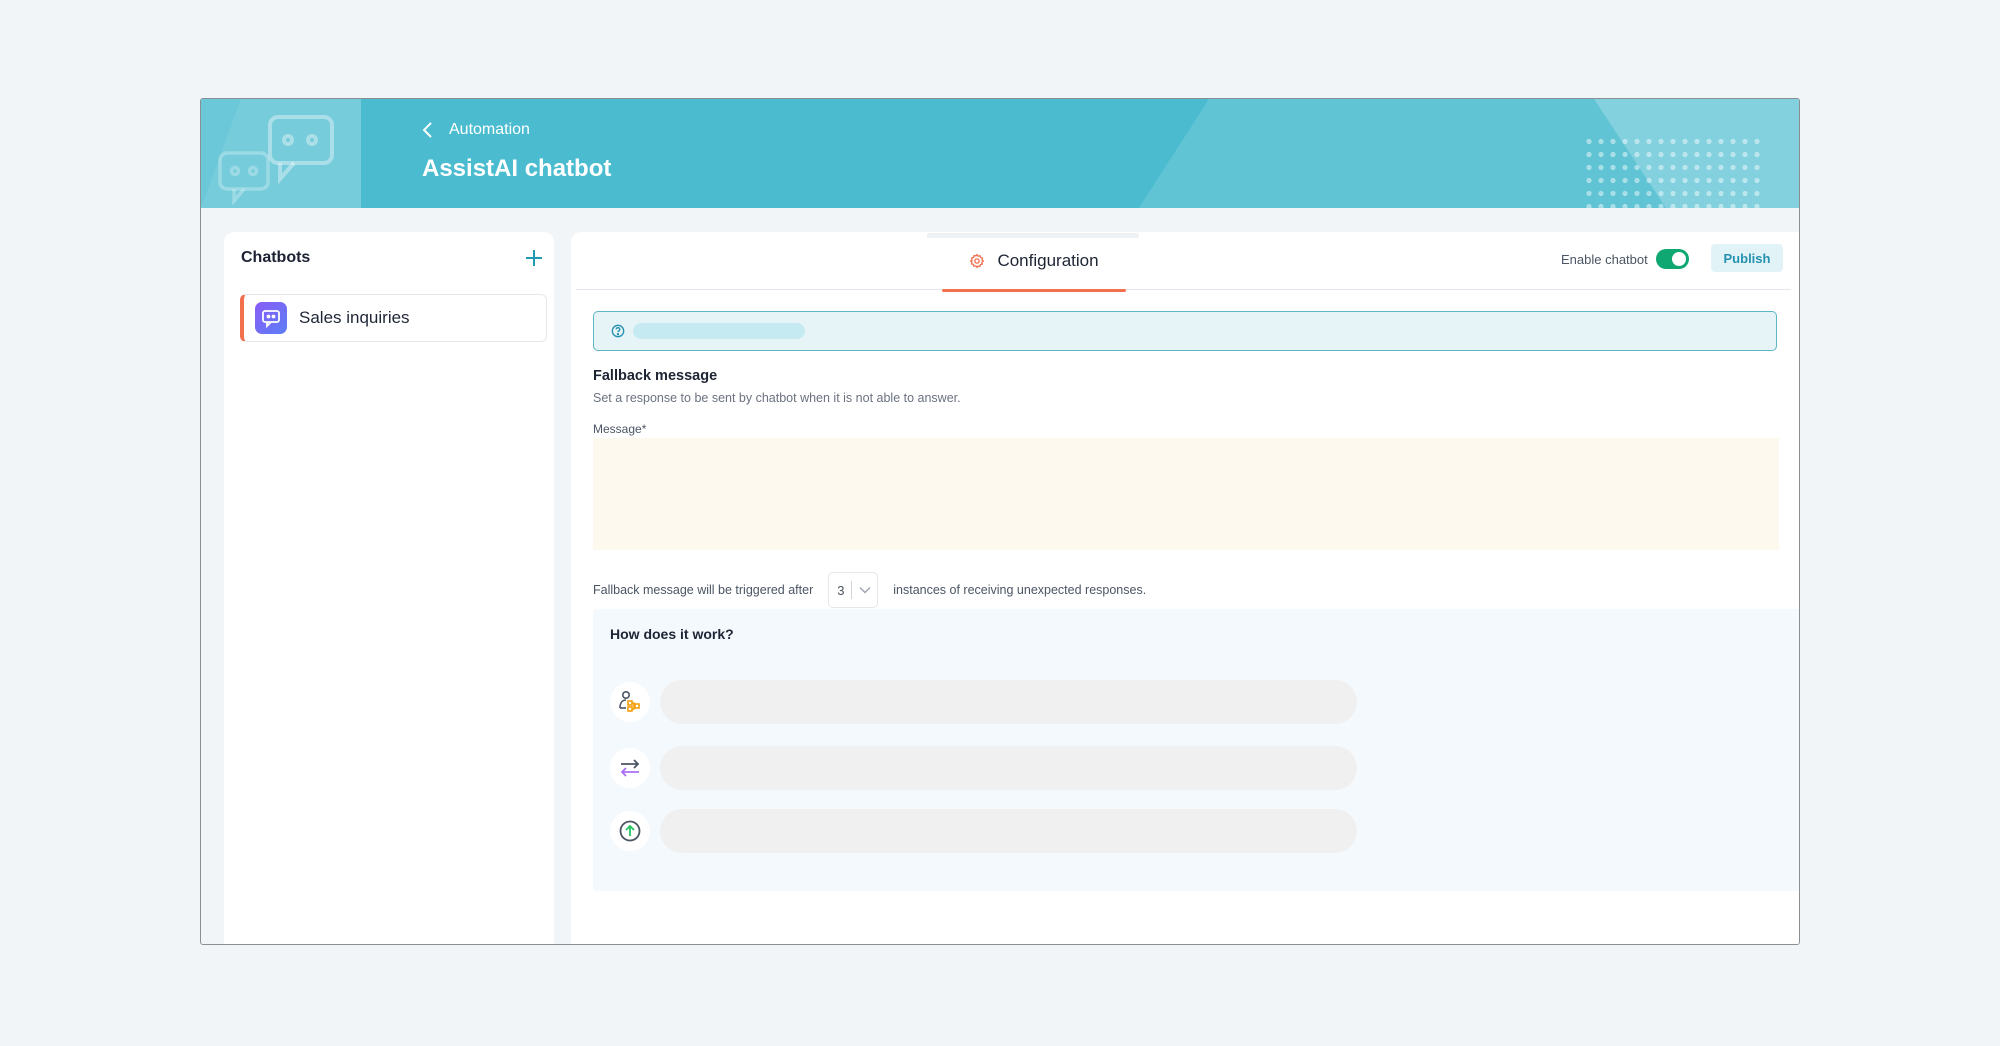 The width and height of the screenshot is (2000, 1046). I want to click on breadcrumb-back-link: Automation, so click(475, 130).